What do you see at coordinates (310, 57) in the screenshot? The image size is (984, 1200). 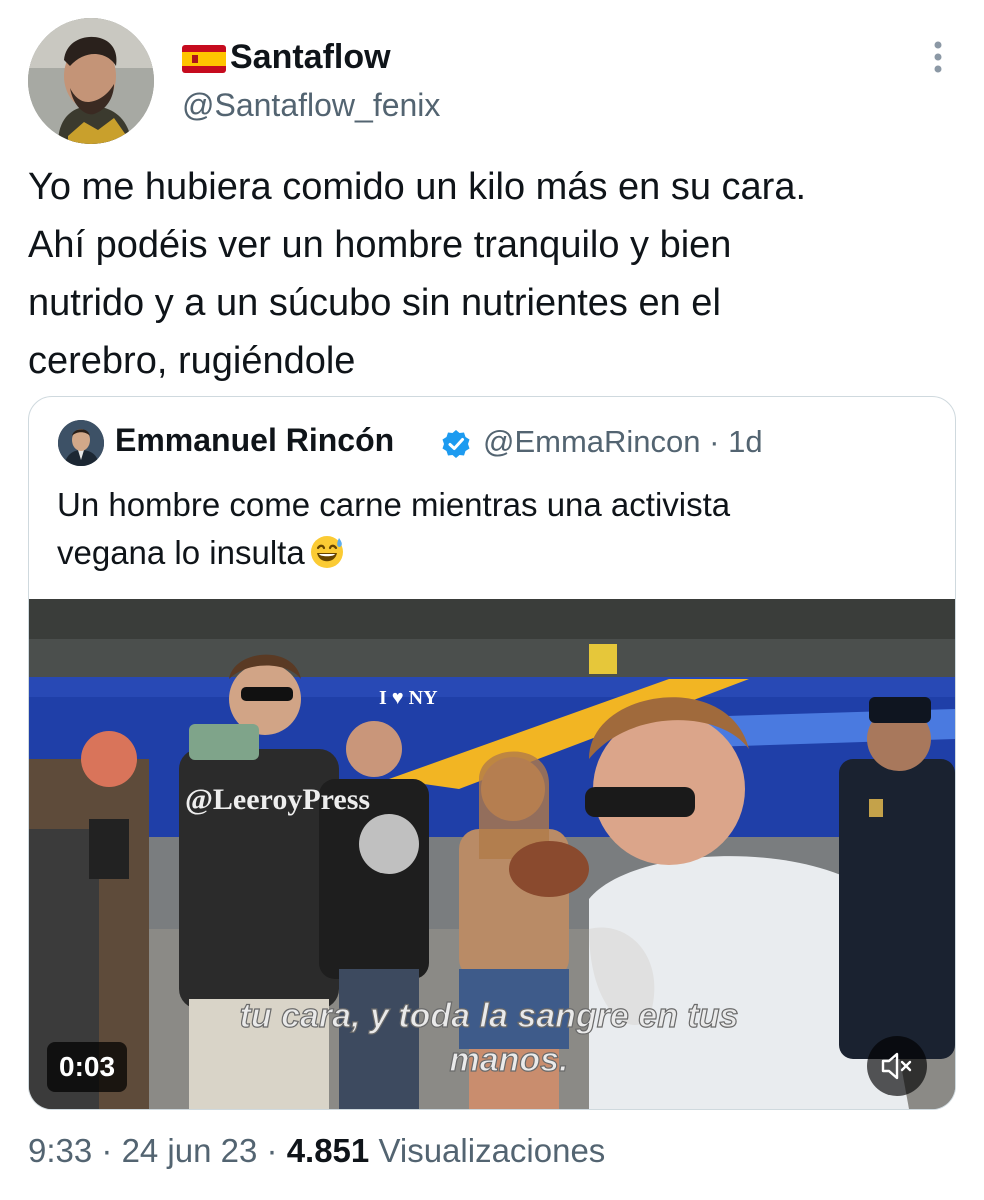 I see `author-display-name: Santaflow` at bounding box center [310, 57].